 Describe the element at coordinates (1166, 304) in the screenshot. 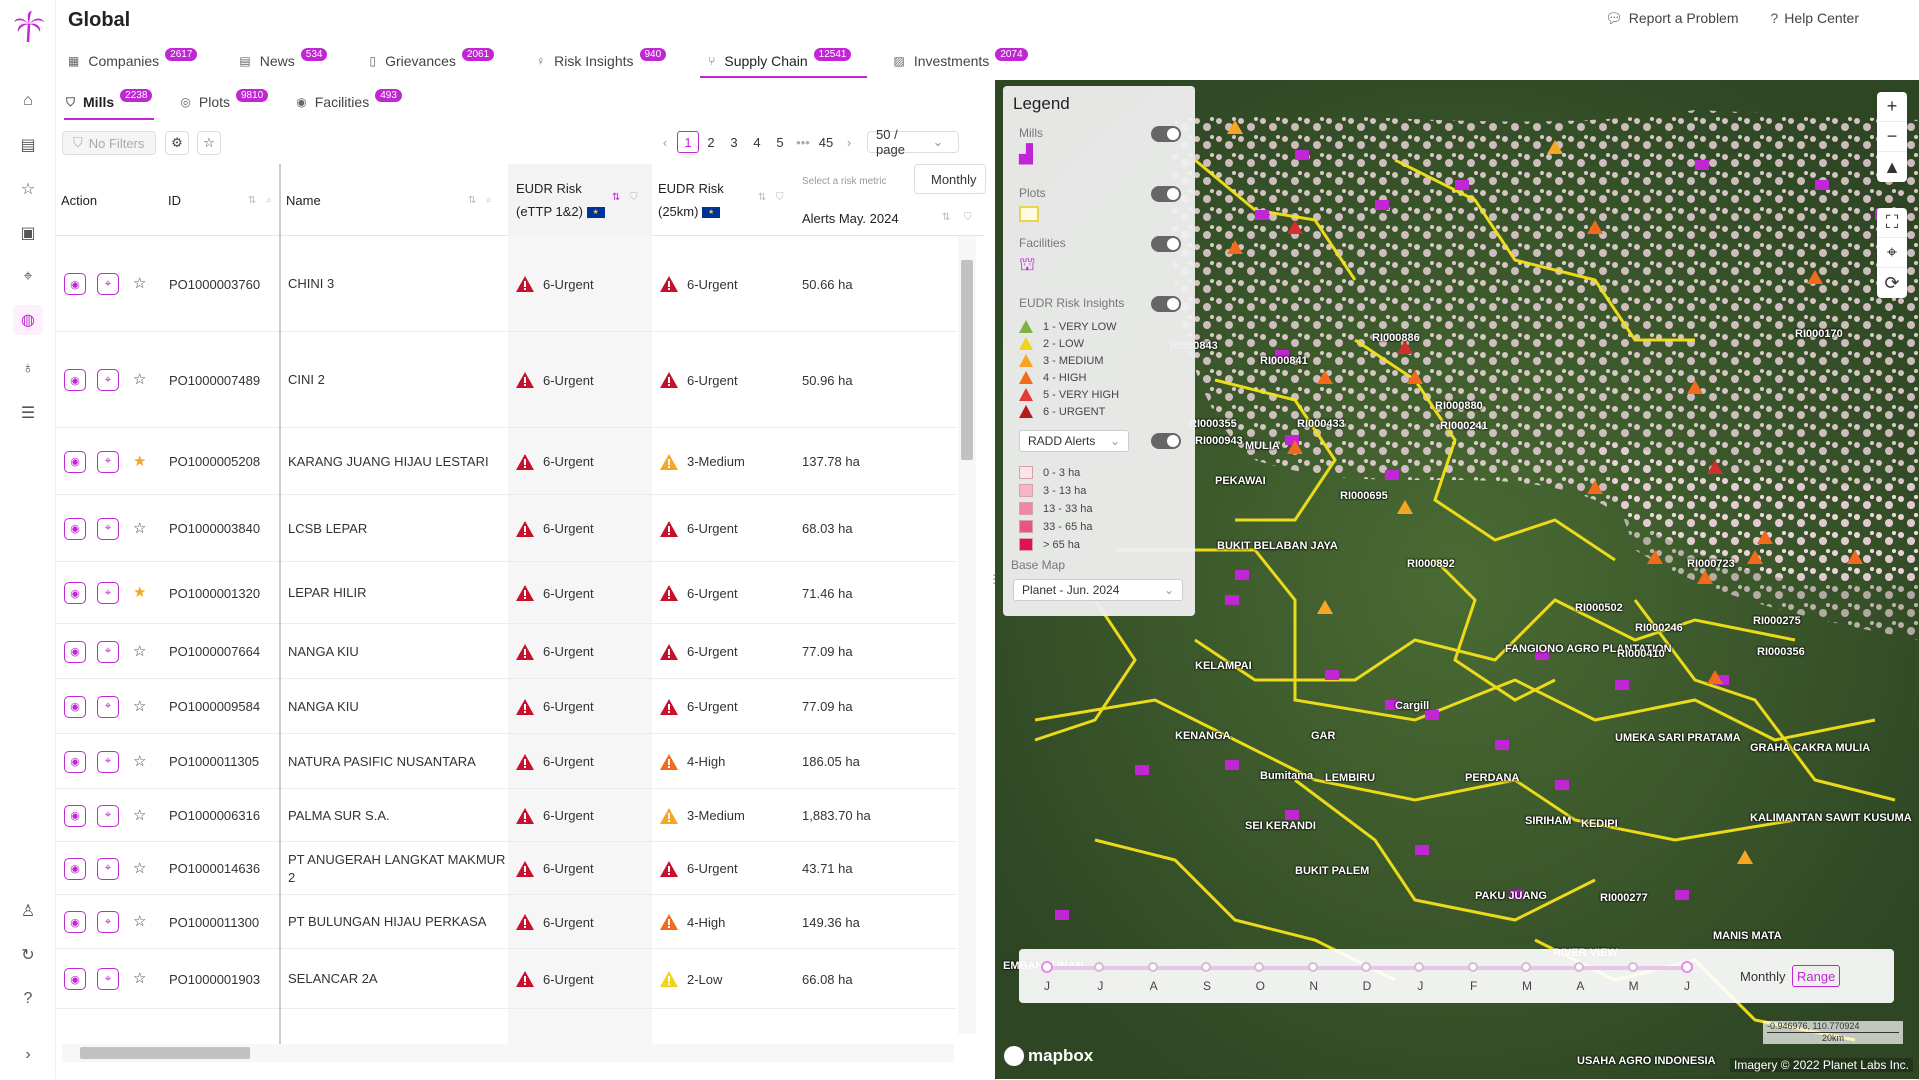

I see `eudr-toggle` at that location.